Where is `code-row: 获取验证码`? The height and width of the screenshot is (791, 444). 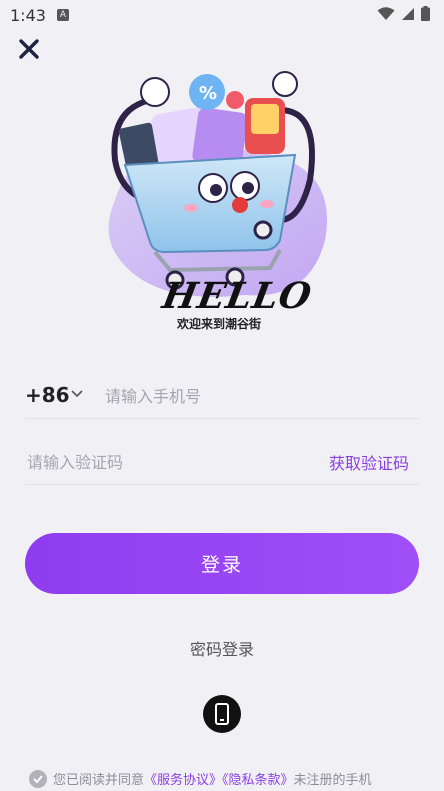
code-row: 获取验证码 is located at coordinates (222, 461).